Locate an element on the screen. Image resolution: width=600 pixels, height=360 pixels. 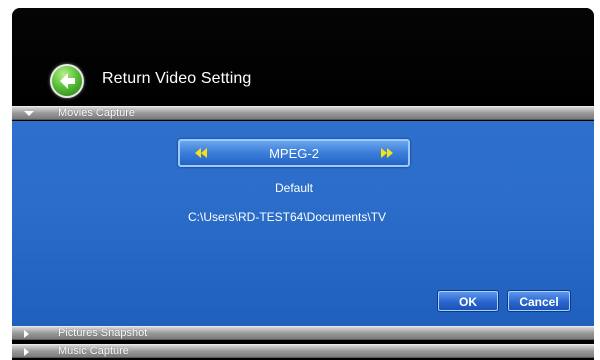
double-arrow-right-icon is located at coordinates (387, 153).